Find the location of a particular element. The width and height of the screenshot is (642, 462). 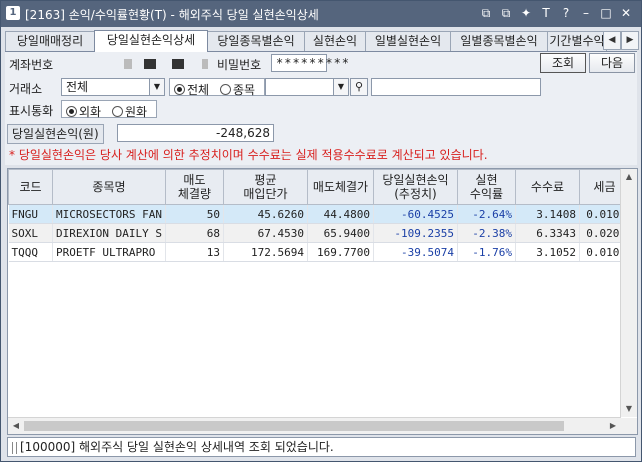

scroll-up-icon: ▲ is located at coordinates (629, 177).